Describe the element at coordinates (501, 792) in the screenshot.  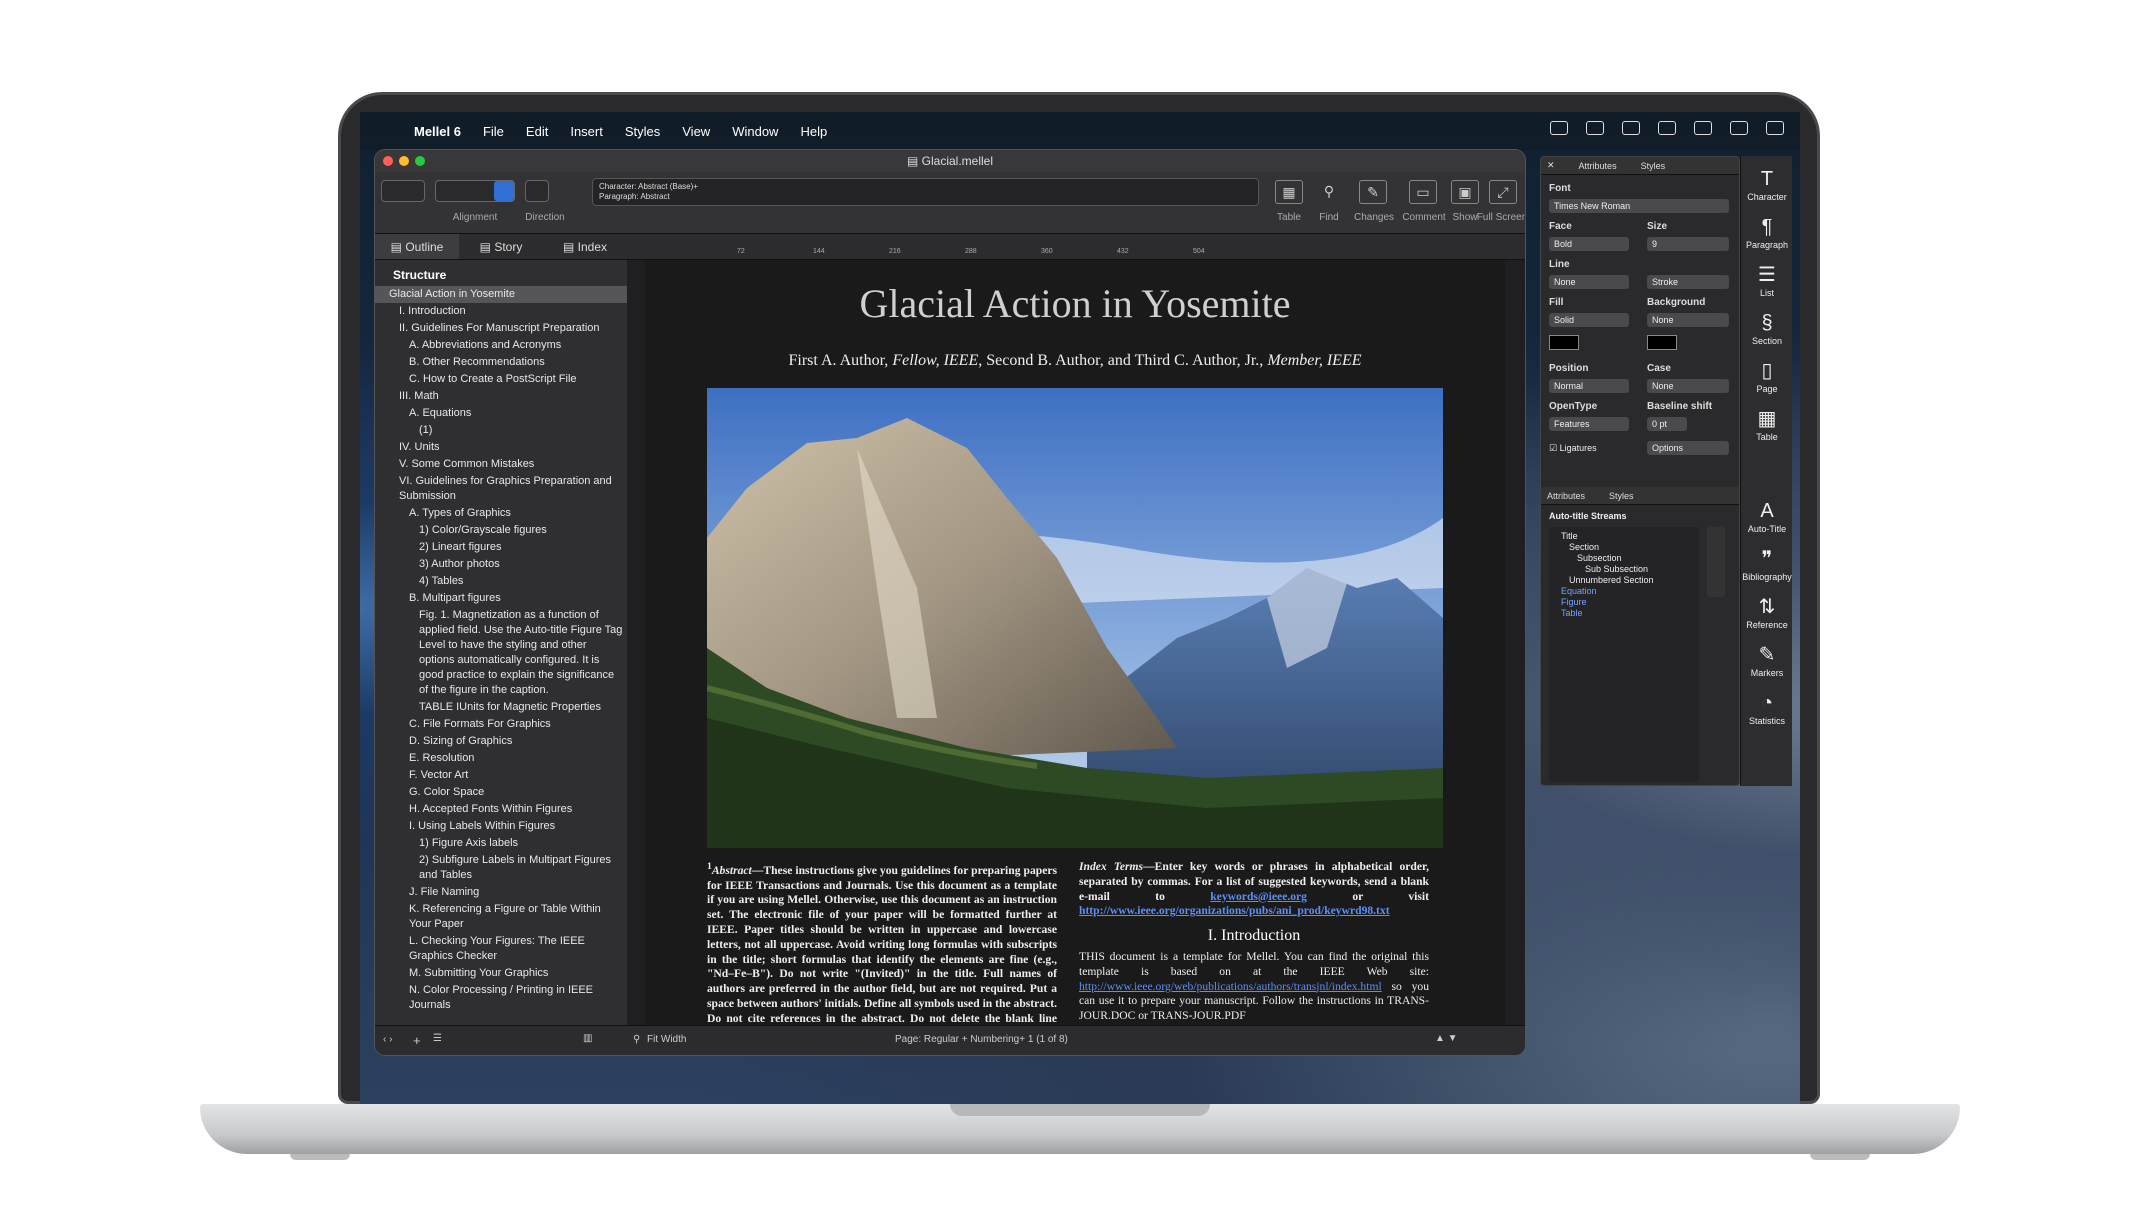
I see `outline-item: G. Color Space` at that location.